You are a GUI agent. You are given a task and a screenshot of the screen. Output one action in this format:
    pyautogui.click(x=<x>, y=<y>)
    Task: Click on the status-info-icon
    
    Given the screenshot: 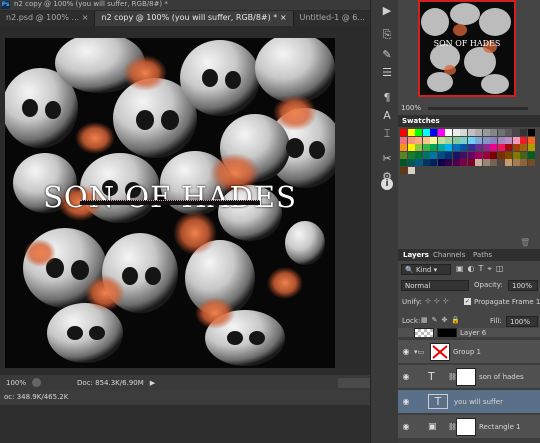 What is the action you would take?
    pyautogui.click(x=37, y=382)
    